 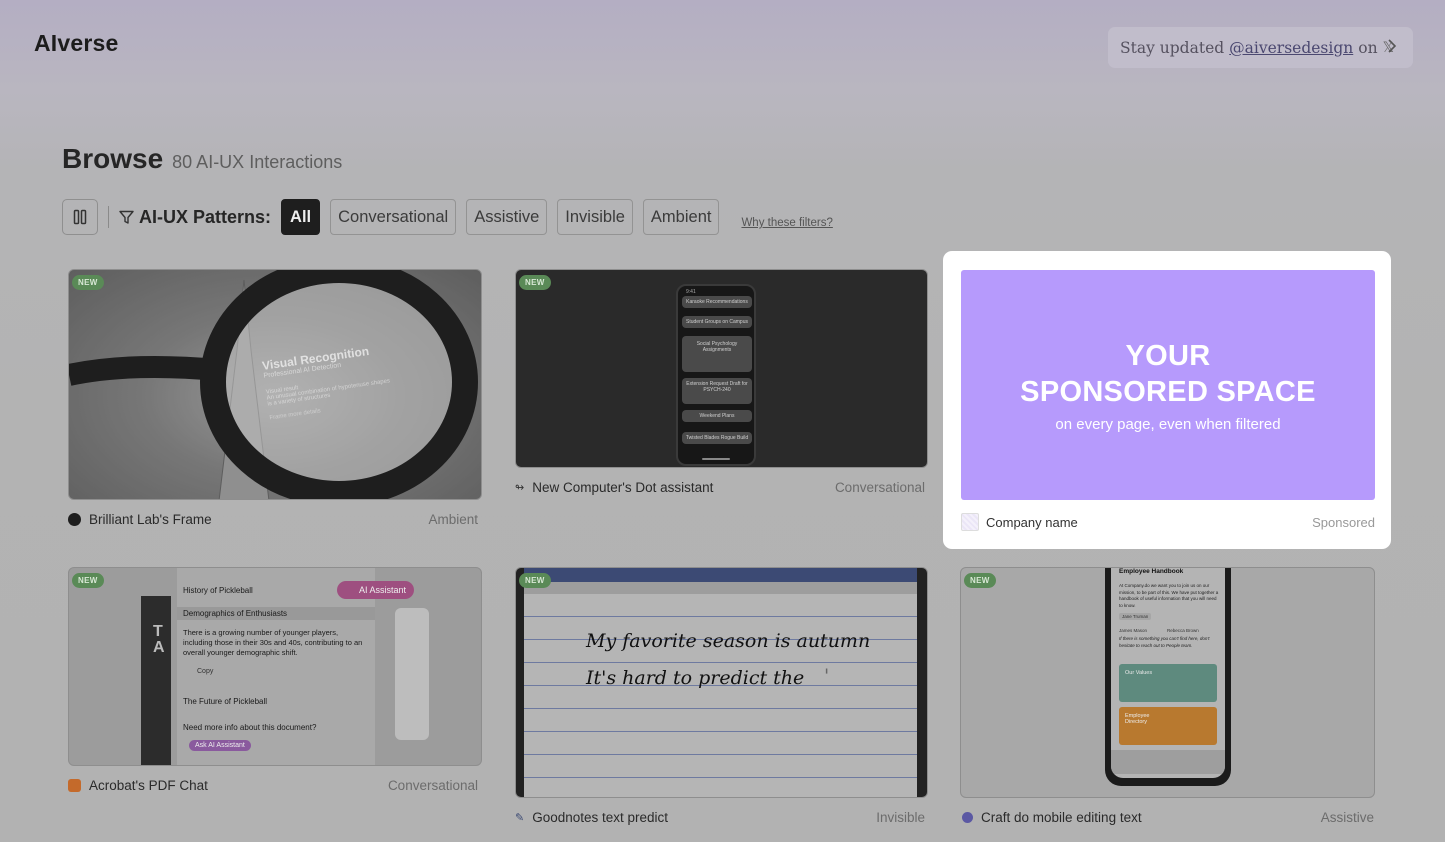 I want to click on section-heading-active: Demographics of Enthusiasts, so click(x=276, y=613).